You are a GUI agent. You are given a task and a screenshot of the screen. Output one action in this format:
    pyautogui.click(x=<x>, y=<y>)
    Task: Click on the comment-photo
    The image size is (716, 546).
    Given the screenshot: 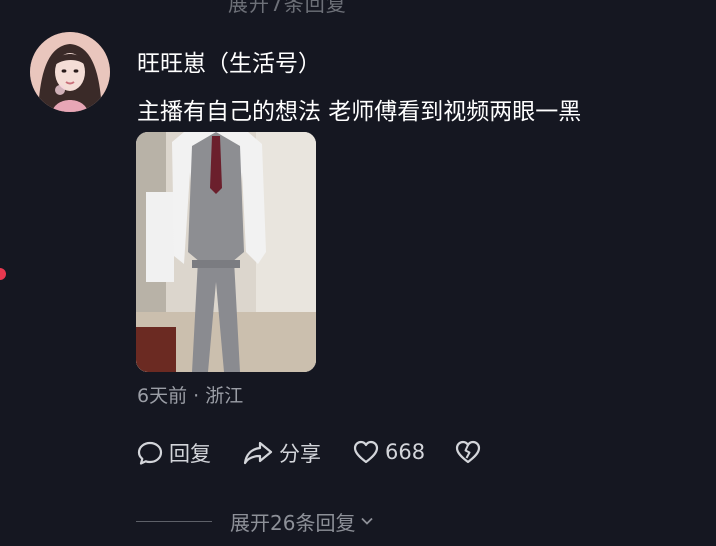 What is the action you would take?
    pyautogui.click(x=226, y=252)
    